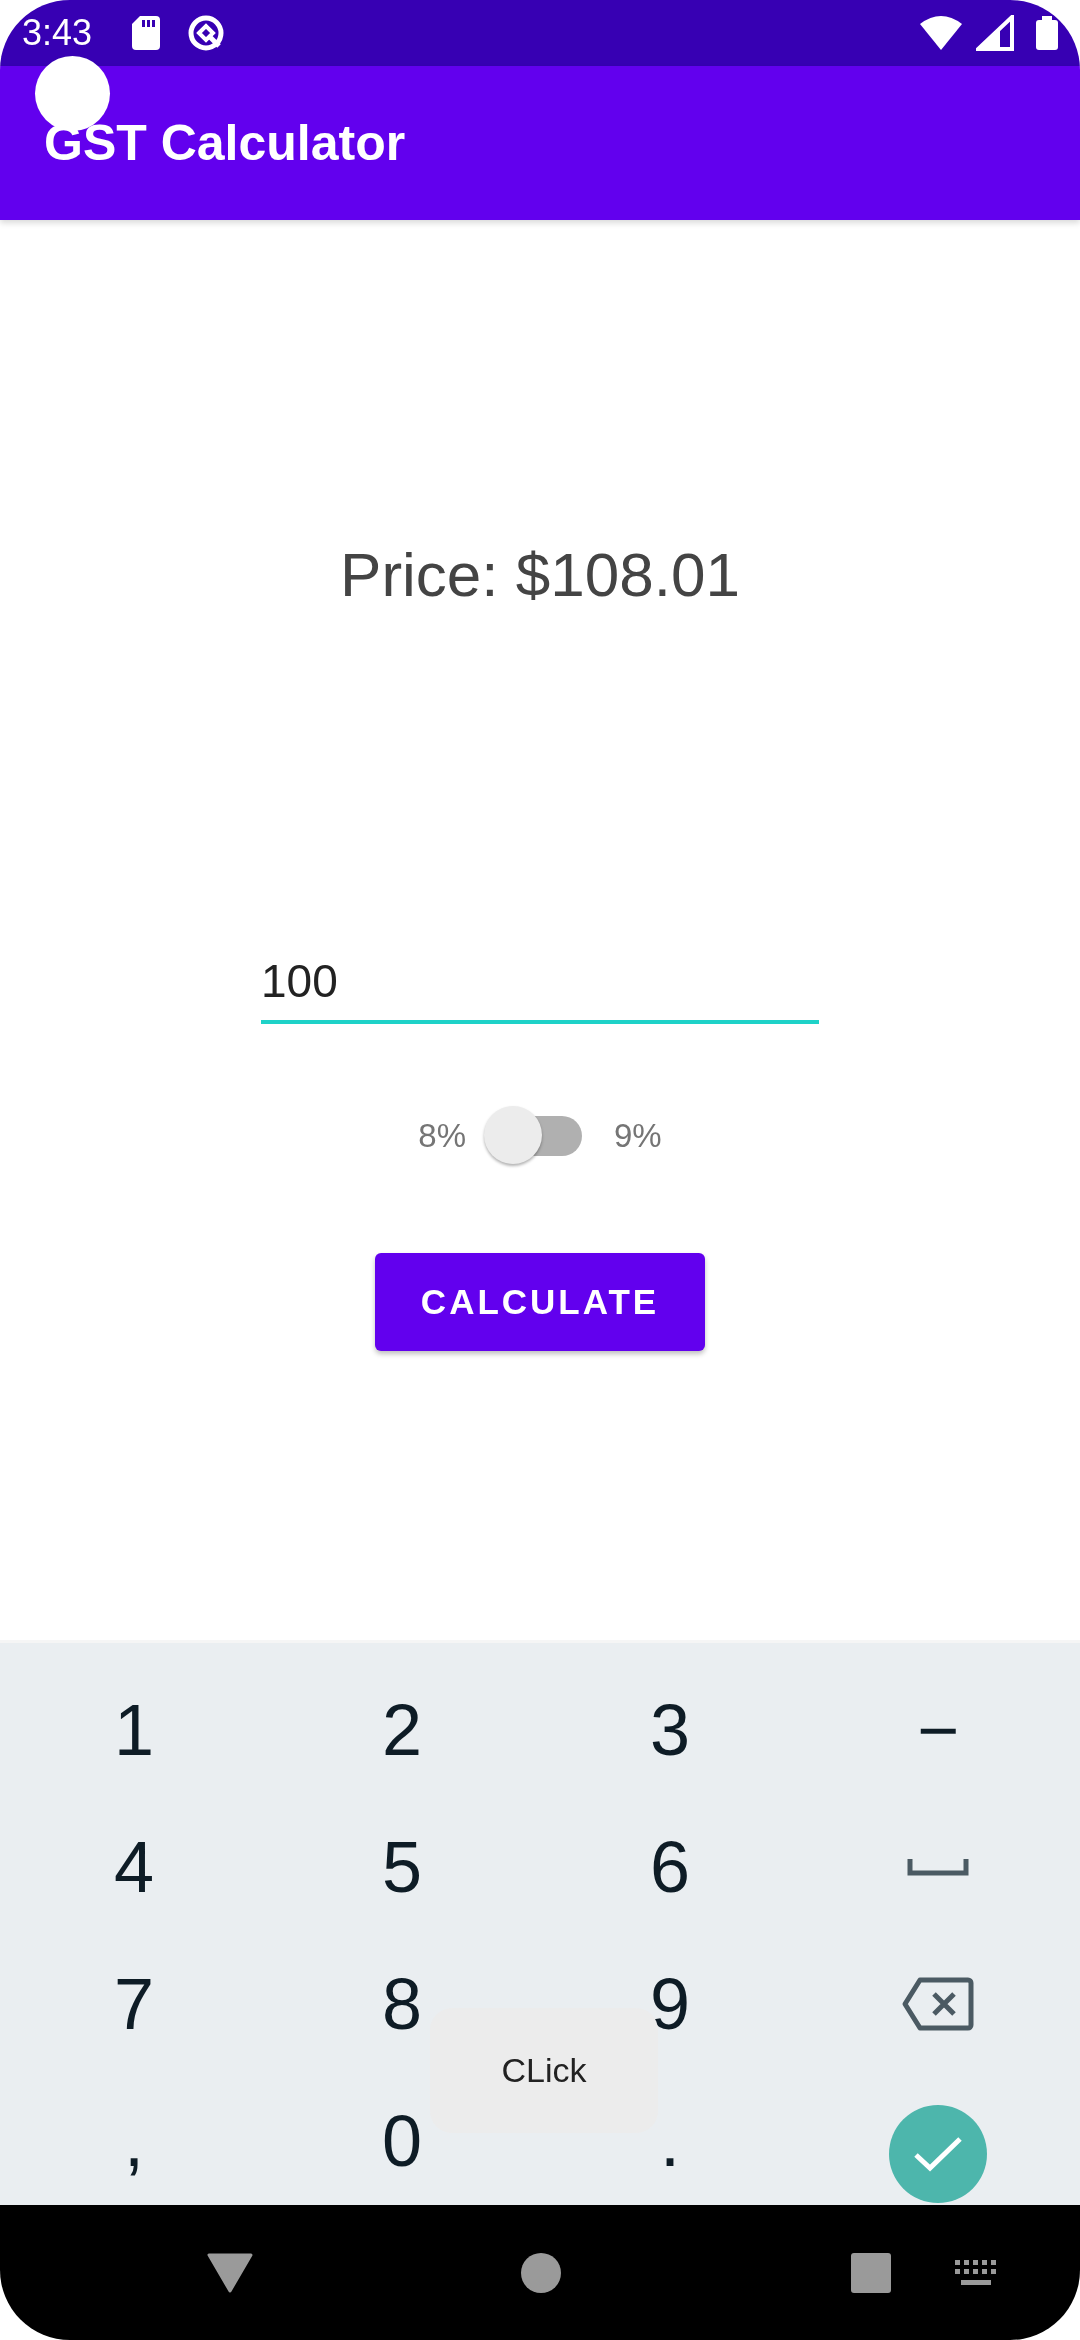  What do you see at coordinates (938, 1866) in the screenshot?
I see `space-key` at bounding box center [938, 1866].